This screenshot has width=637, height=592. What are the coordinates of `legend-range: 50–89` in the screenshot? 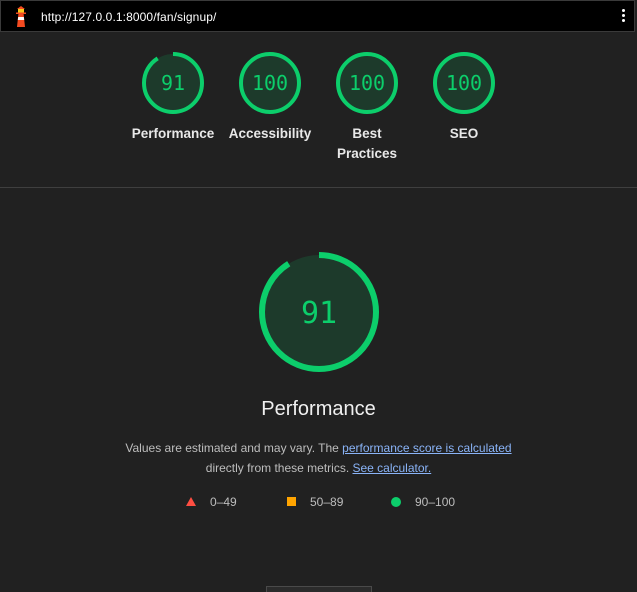 It's located at (327, 502).